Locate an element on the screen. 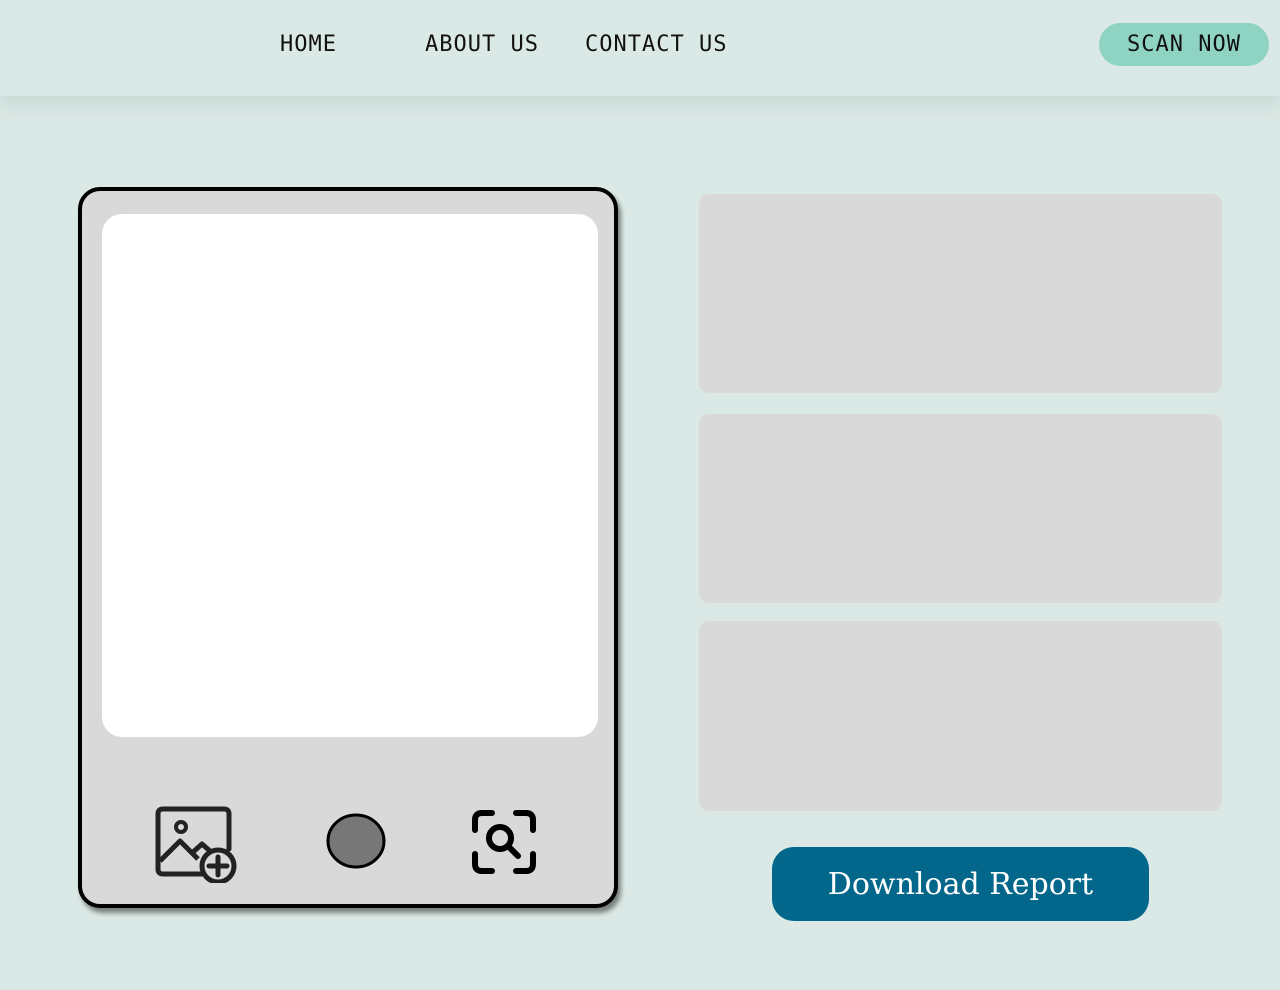 Image resolution: width=1280 pixels, height=990 pixels. scan-search-icon is located at coordinates (504, 842).